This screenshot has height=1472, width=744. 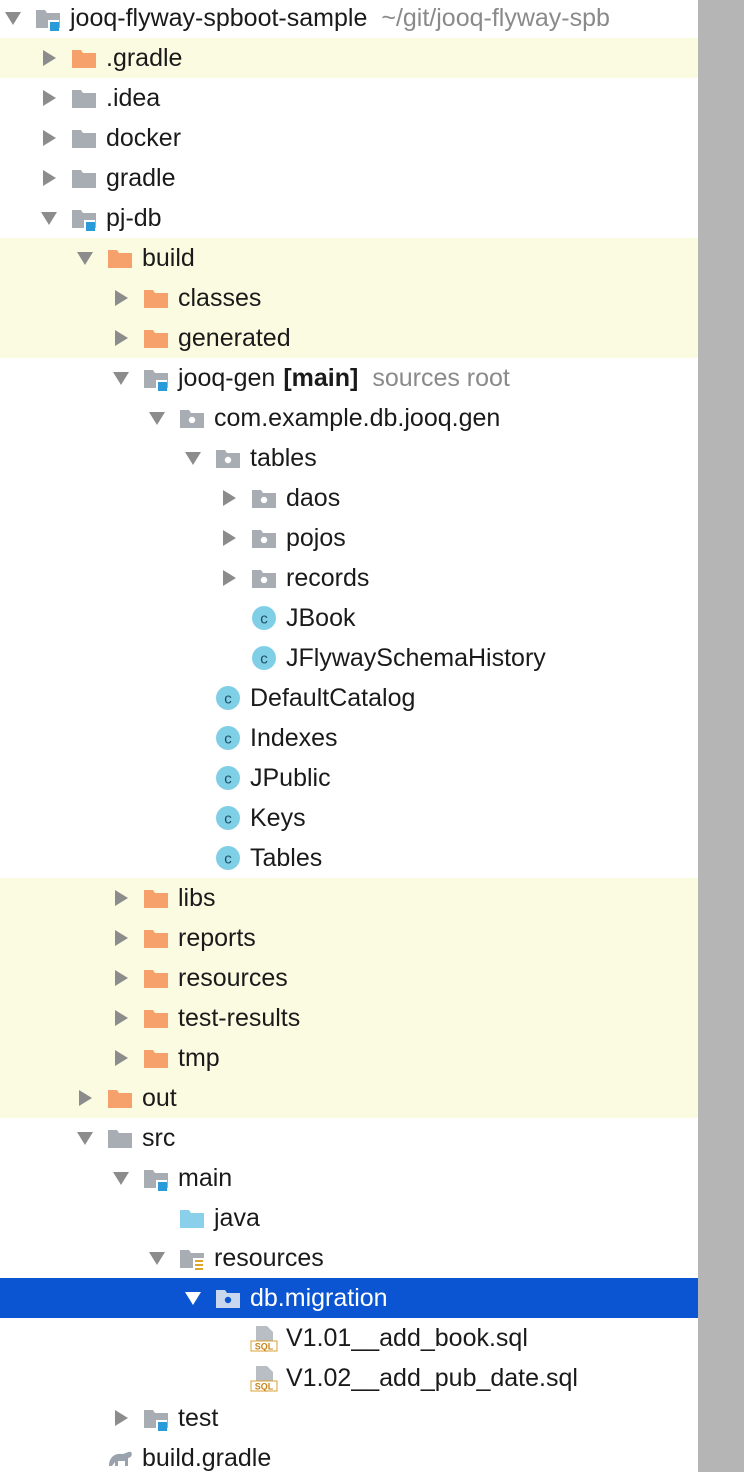 I want to click on tree-row-label: Keys, so click(x=278, y=818).